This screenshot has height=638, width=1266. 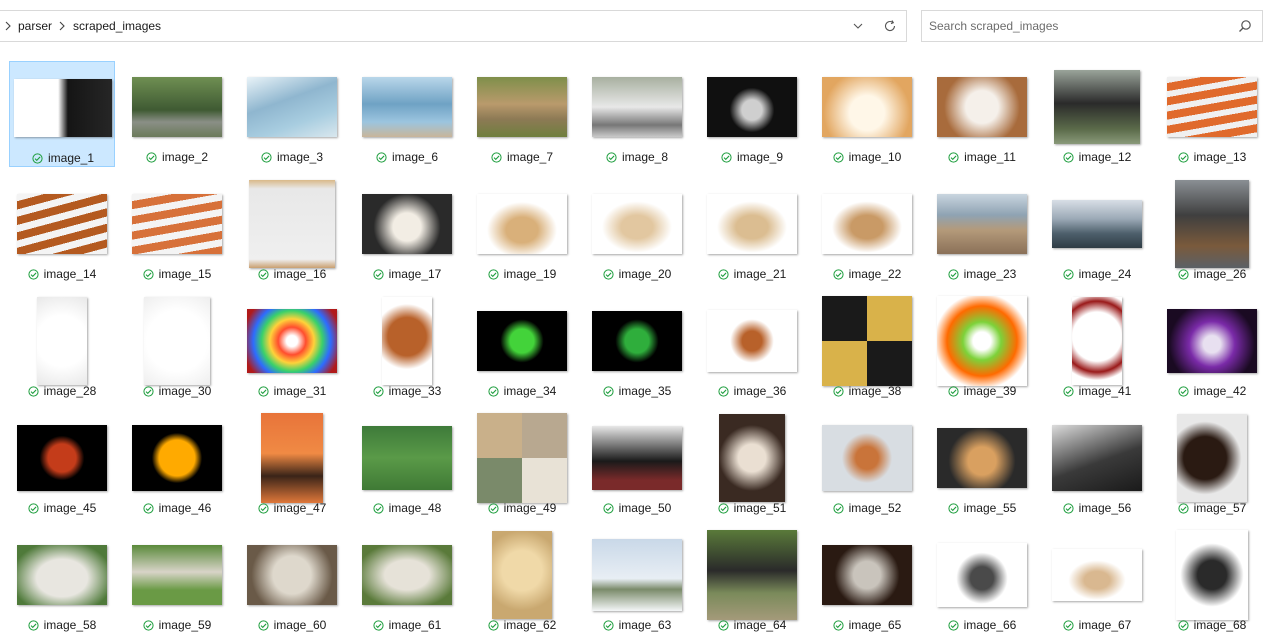 I want to click on file-item: image_65, so click(x=867, y=582).